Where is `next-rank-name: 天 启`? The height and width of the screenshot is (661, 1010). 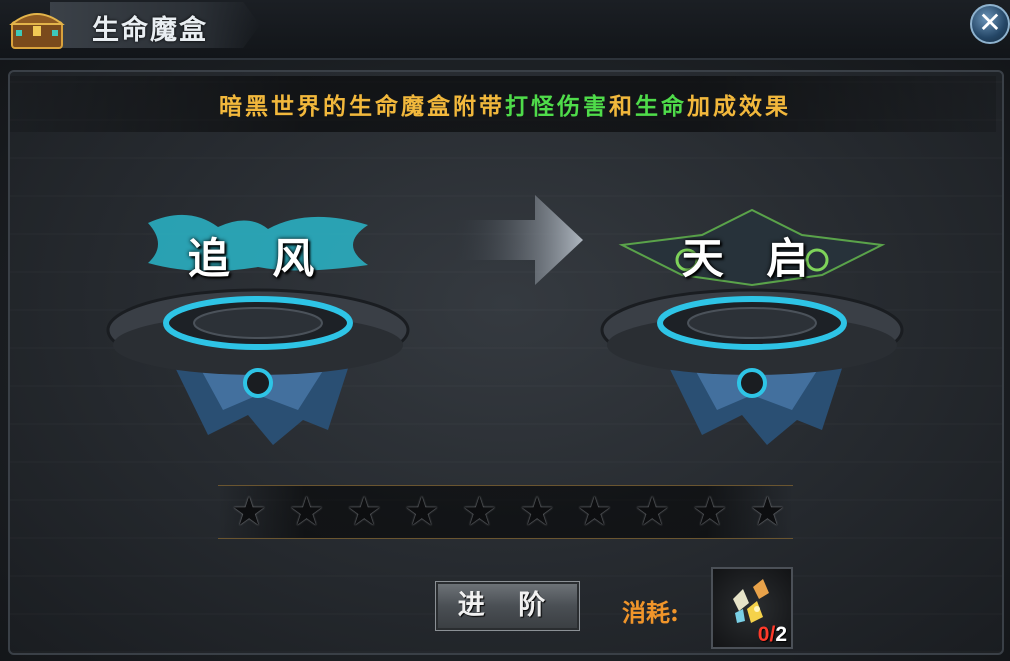
next-rank-name: 天 启 is located at coordinates (752, 258).